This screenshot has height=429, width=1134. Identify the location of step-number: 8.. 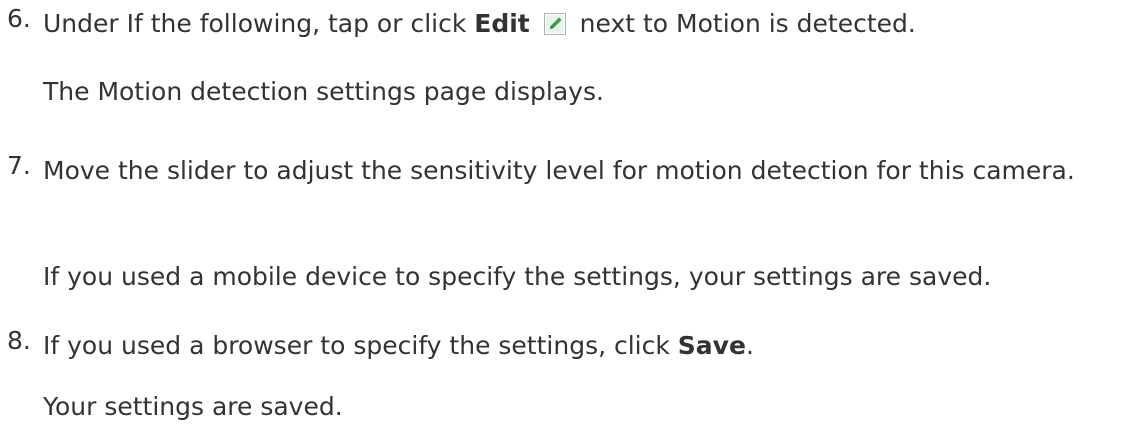
(19, 340).